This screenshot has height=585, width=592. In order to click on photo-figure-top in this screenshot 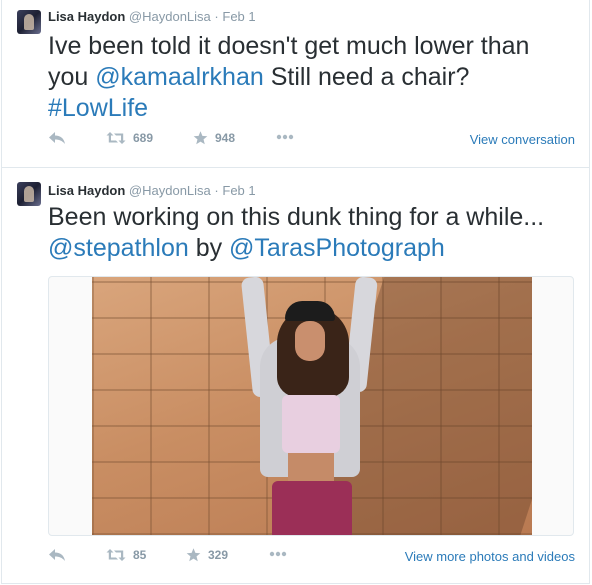, I will do `click(311, 424)`.